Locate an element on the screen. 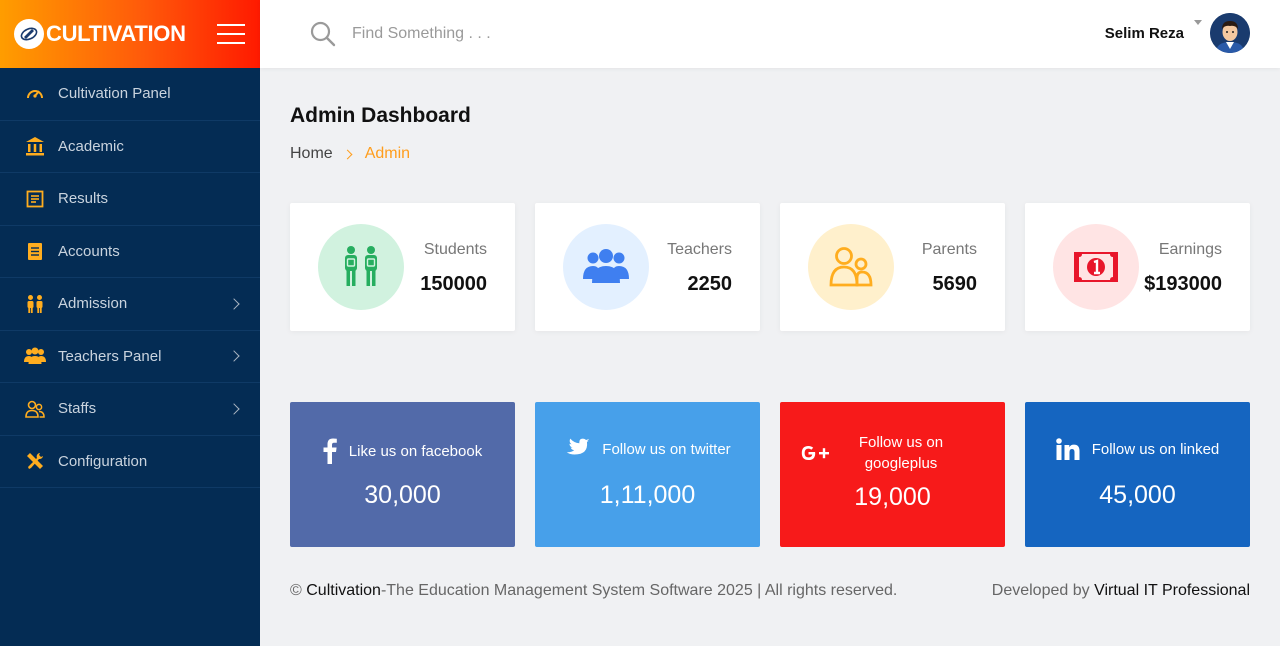 The image size is (1280, 646). sidebar-item-cultivation-panel: Cultivation Panel is located at coordinates (130, 94).